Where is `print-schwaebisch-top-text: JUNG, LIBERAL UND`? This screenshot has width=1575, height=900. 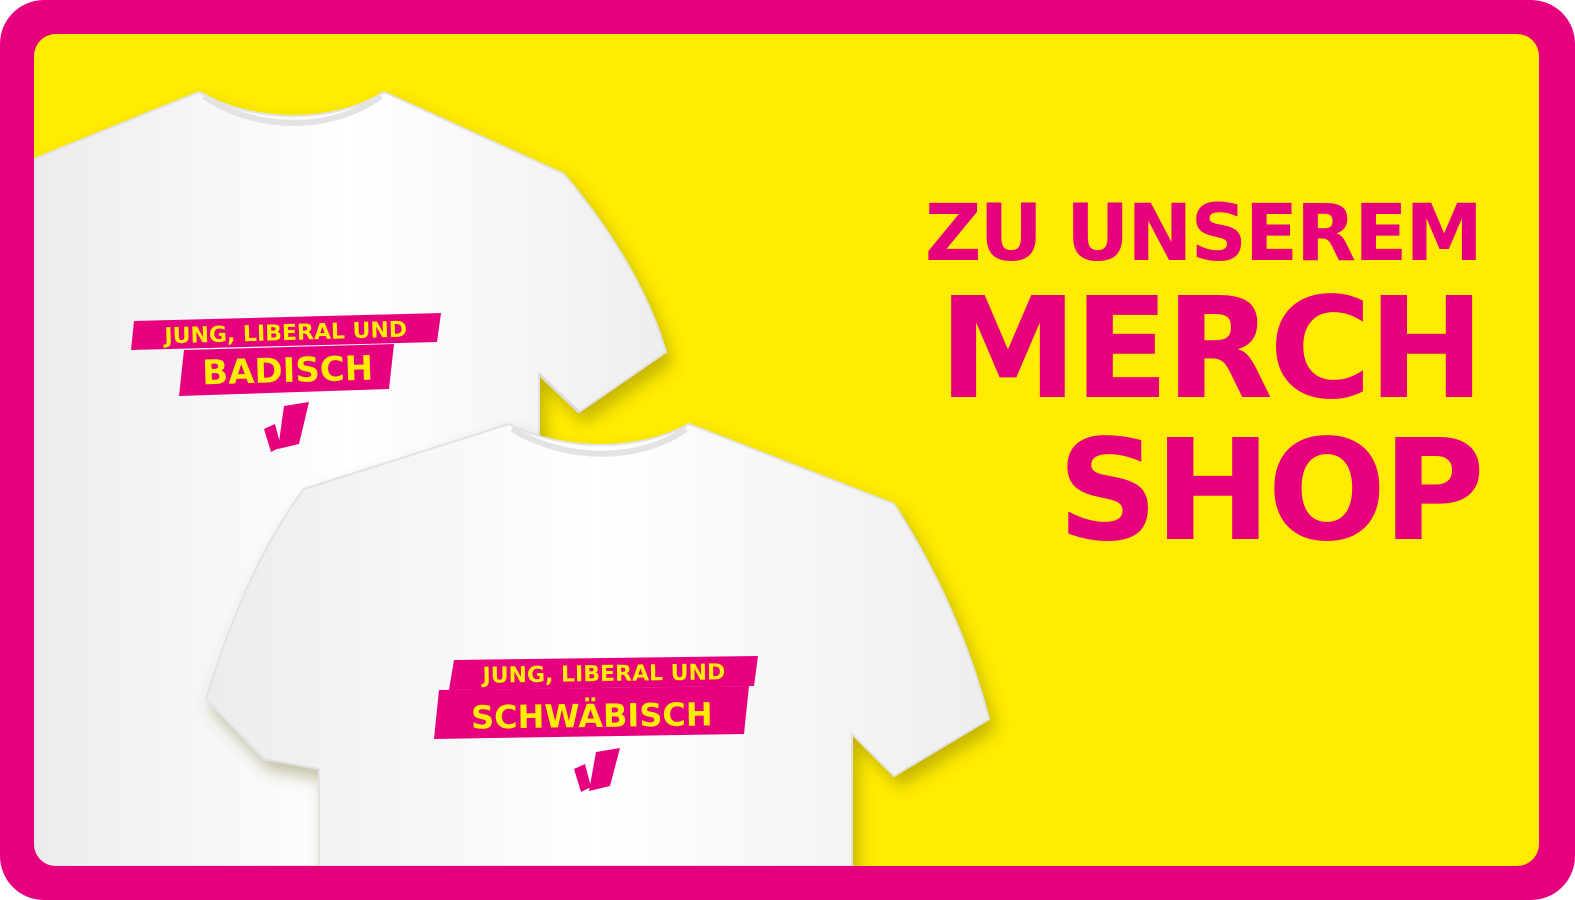
print-schwaebisch-top-text: JUNG, LIBERAL UND is located at coordinates (602, 674).